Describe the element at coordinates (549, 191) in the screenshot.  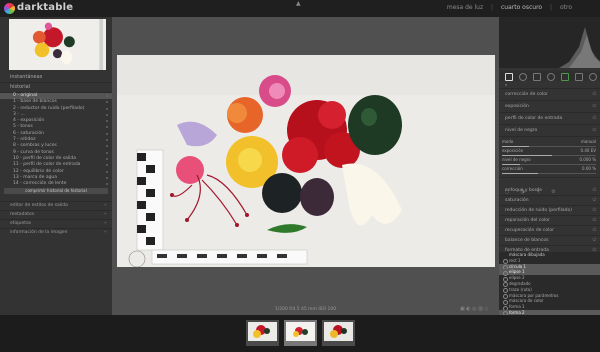
I see `module-header: enfoque y borde ⏻` at that location.